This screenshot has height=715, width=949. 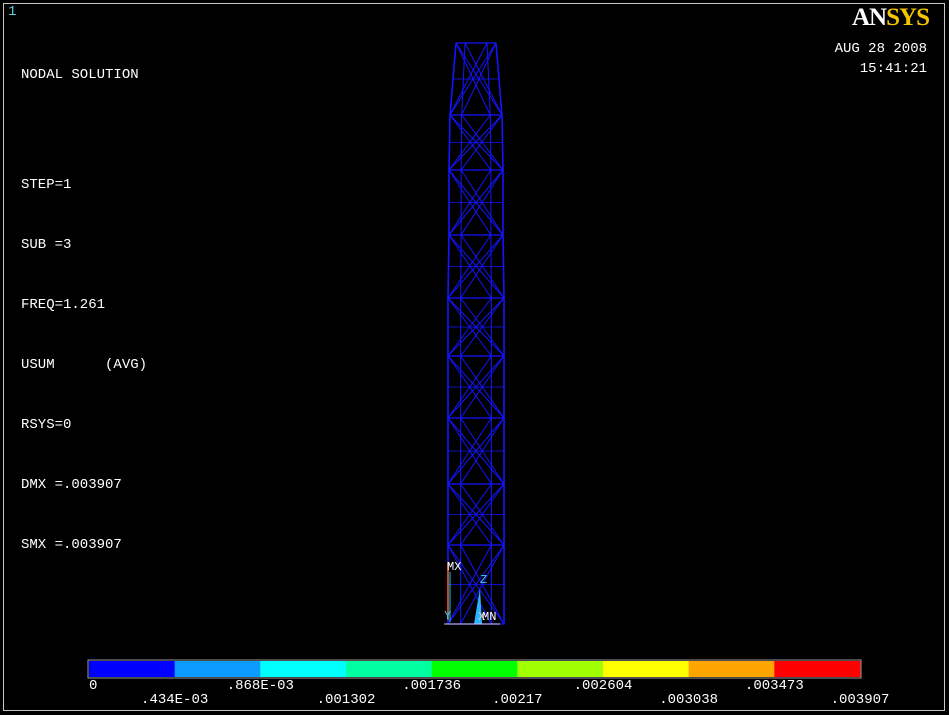 I want to click on contour-legend-bar, so click(x=474, y=669).